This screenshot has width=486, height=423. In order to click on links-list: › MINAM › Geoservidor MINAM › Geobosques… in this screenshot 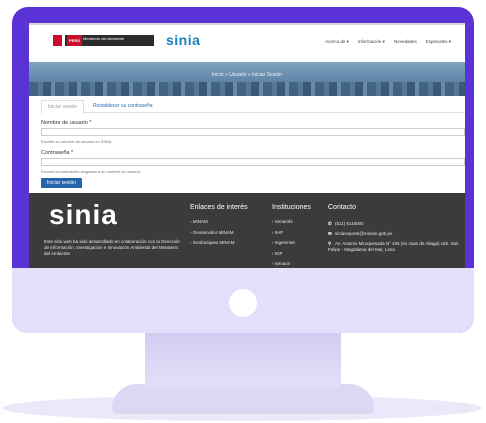, I will do `click(212, 233)`.